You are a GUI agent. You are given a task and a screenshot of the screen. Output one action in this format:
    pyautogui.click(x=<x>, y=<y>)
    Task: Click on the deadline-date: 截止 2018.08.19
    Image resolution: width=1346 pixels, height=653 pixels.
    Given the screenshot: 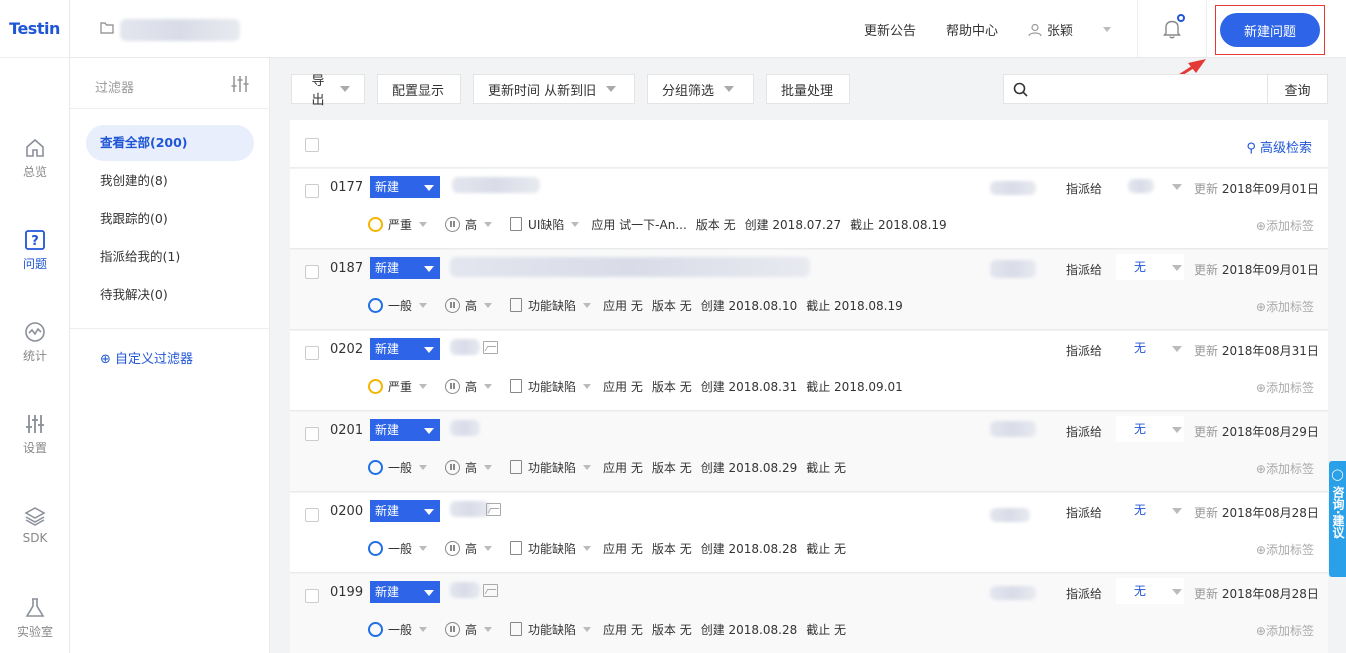 What is the action you would take?
    pyautogui.click(x=898, y=224)
    